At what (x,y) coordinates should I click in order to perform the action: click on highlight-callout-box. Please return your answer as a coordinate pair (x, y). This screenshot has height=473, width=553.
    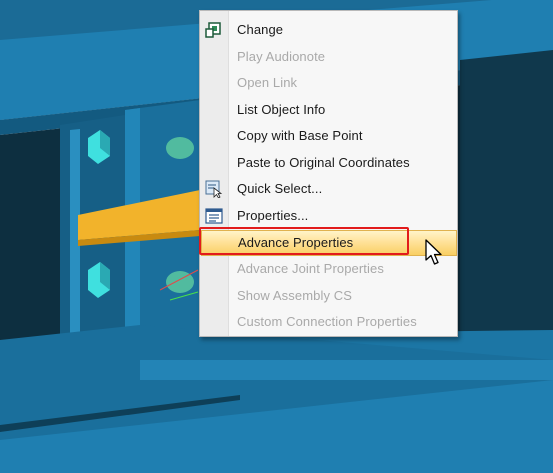
    Looking at the image, I should click on (304, 241).